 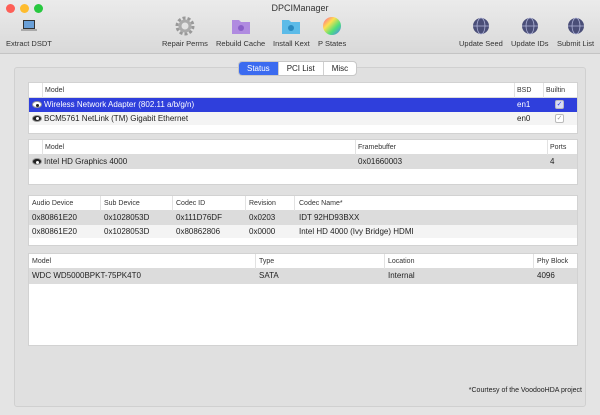 What do you see at coordinates (29, 32) in the screenshot?
I see `extract-dsdt-button: Extract DSDT` at bounding box center [29, 32].